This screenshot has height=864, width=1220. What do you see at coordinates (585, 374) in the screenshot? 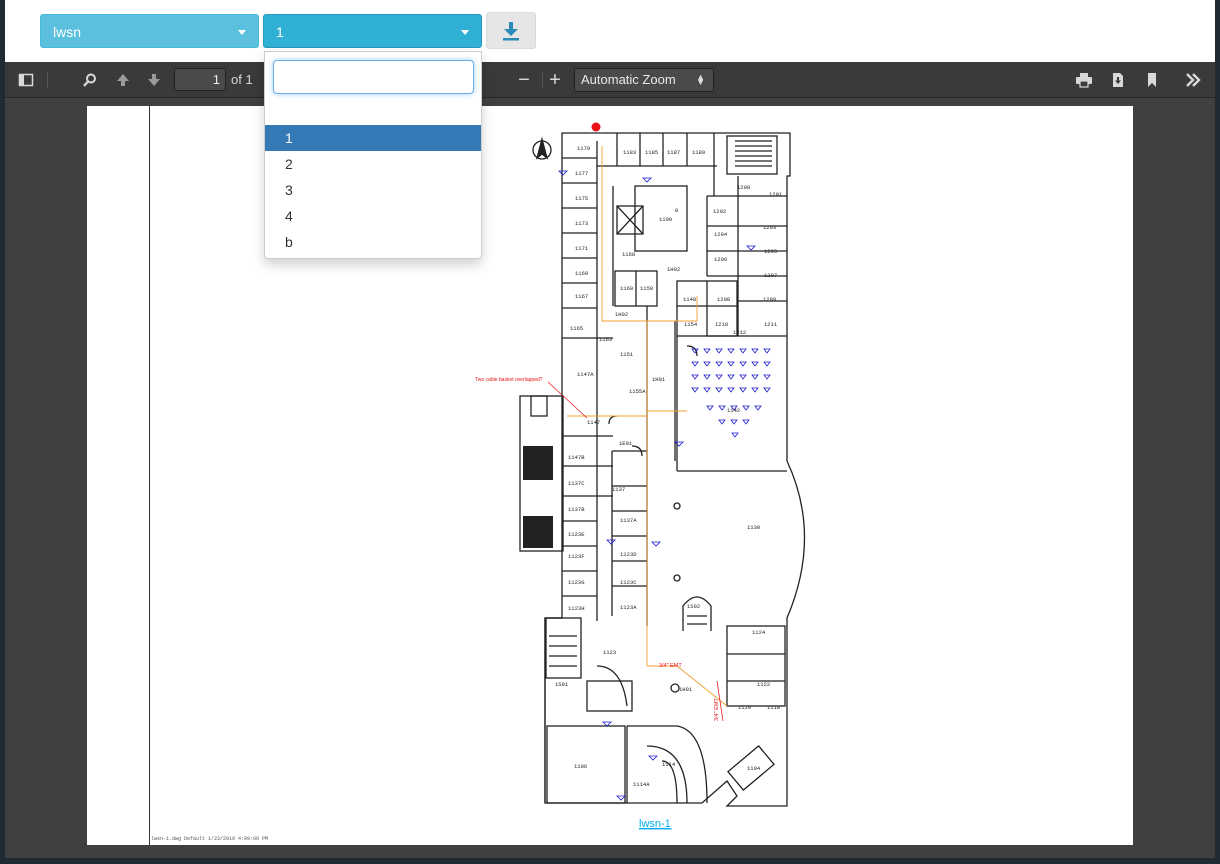
I see `svg-text: 1147A` at bounding box center [585, 374].